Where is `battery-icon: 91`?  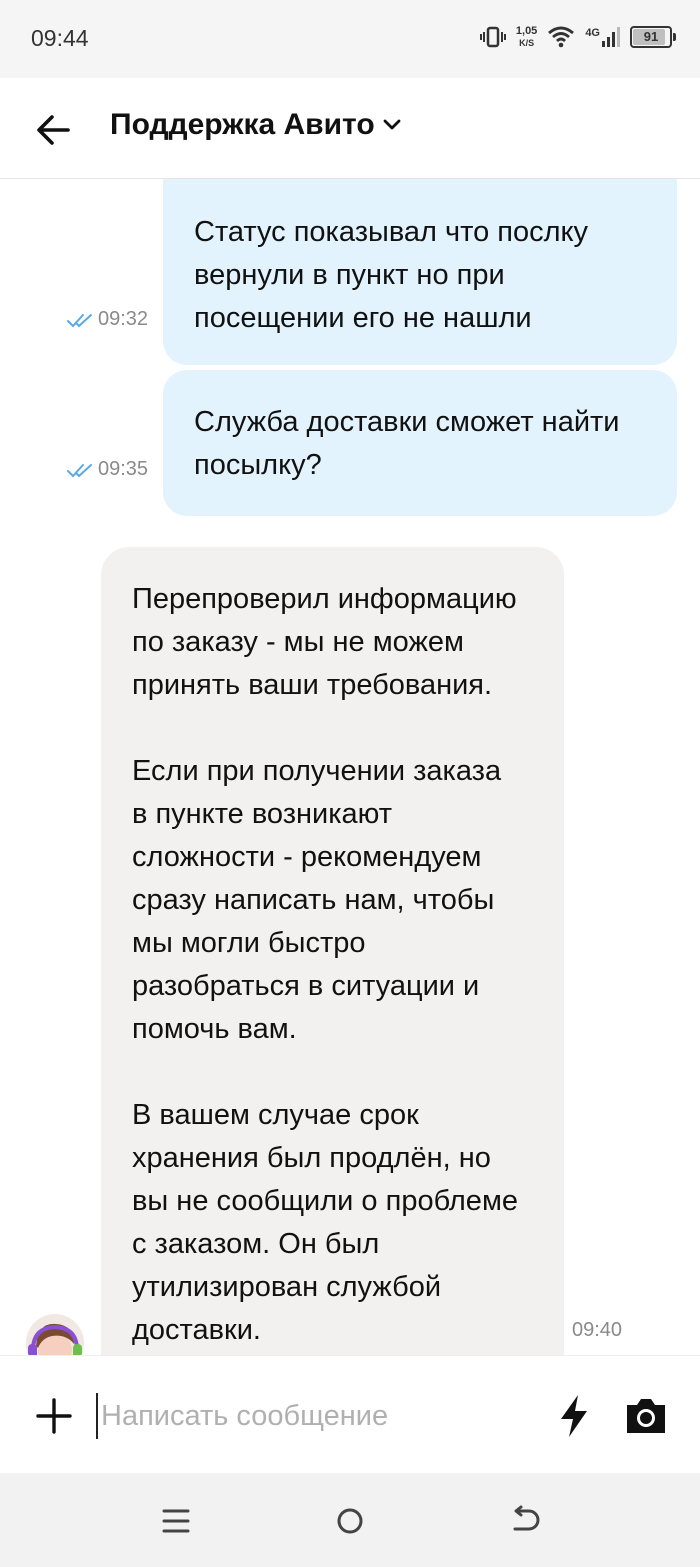 battery-icon: 91 is located at coordinates (653, 37).